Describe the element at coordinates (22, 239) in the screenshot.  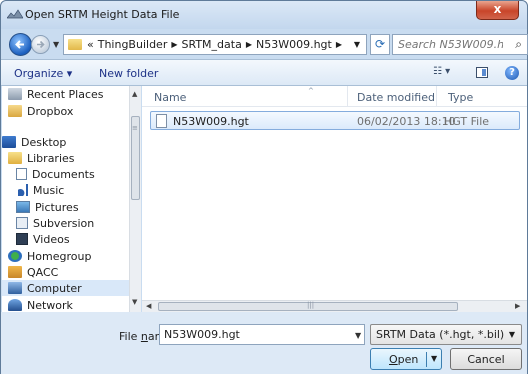
I see `videos-icon` at that location.